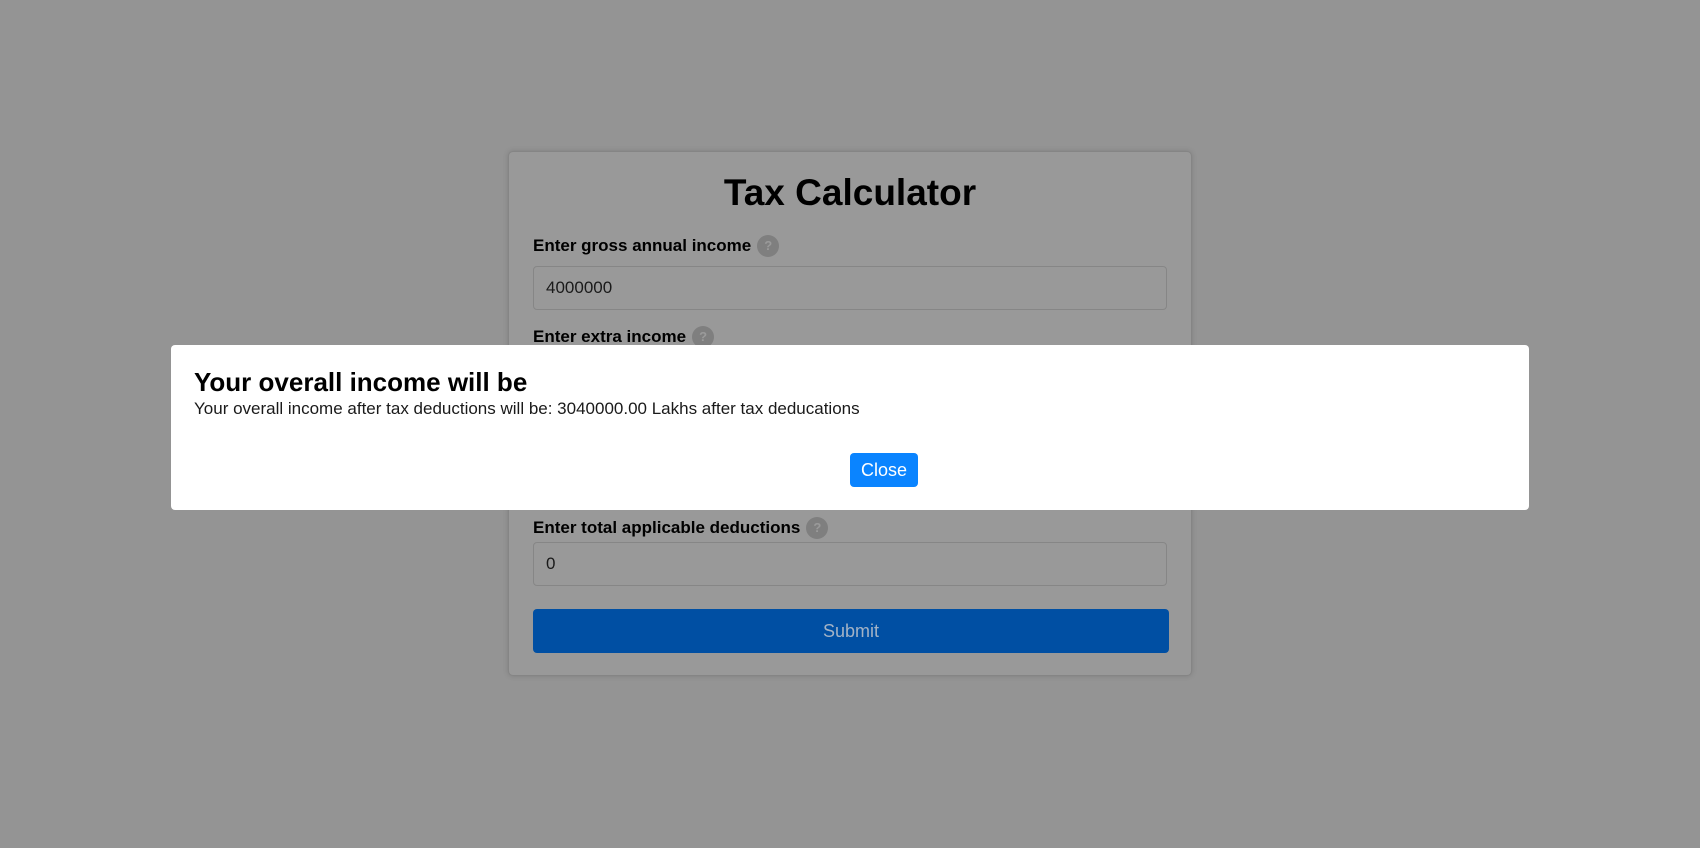 The image size is (1700, 848). Describe the element at coordinates (884, 470) in the screenshot. I see `close-button: Close` at that location.